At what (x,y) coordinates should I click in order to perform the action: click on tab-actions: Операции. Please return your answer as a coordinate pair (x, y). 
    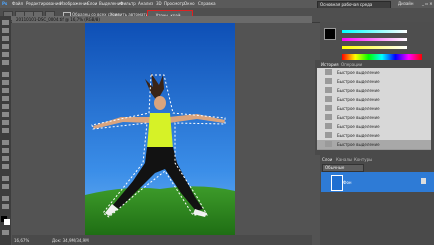
    Looking at the image, I should click on (351, 64).